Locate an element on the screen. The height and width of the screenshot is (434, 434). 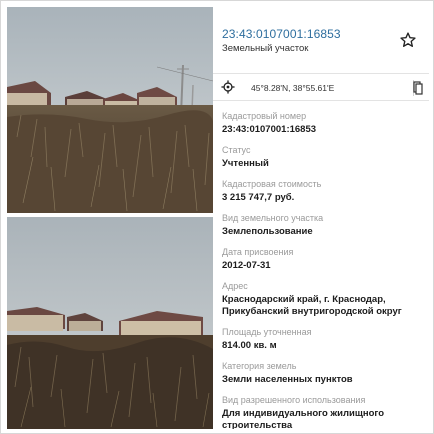
field-label: Вид земельного участка is located at coordinates (273, 218).